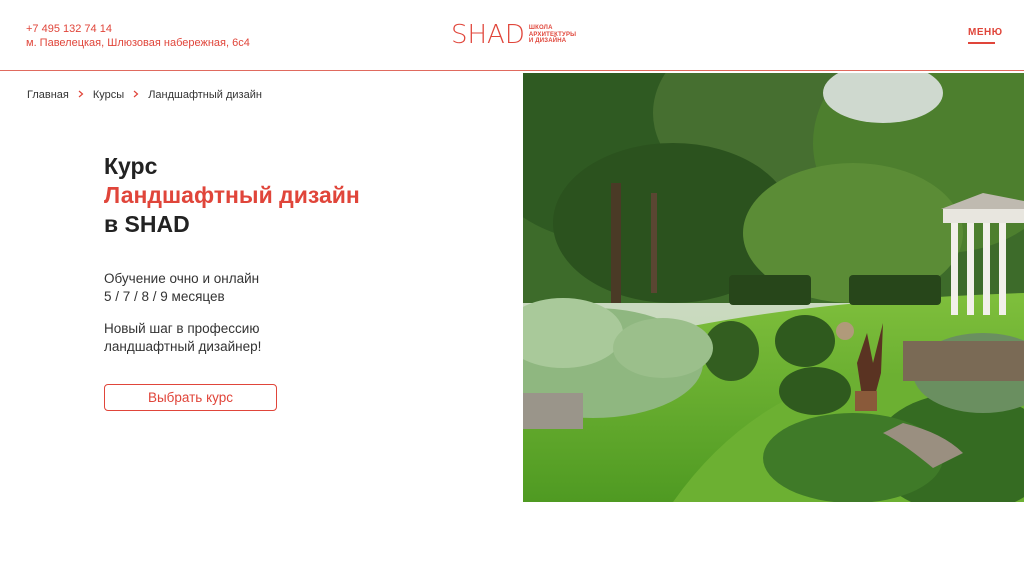 This screenshot has height=584, width=1024. What do you see at coordinates (138, 43) in the screenshot?
I see `address-link: м. Павелецкая, Шлюзовая набережная, 6с4` at bounding box center [138, 43].